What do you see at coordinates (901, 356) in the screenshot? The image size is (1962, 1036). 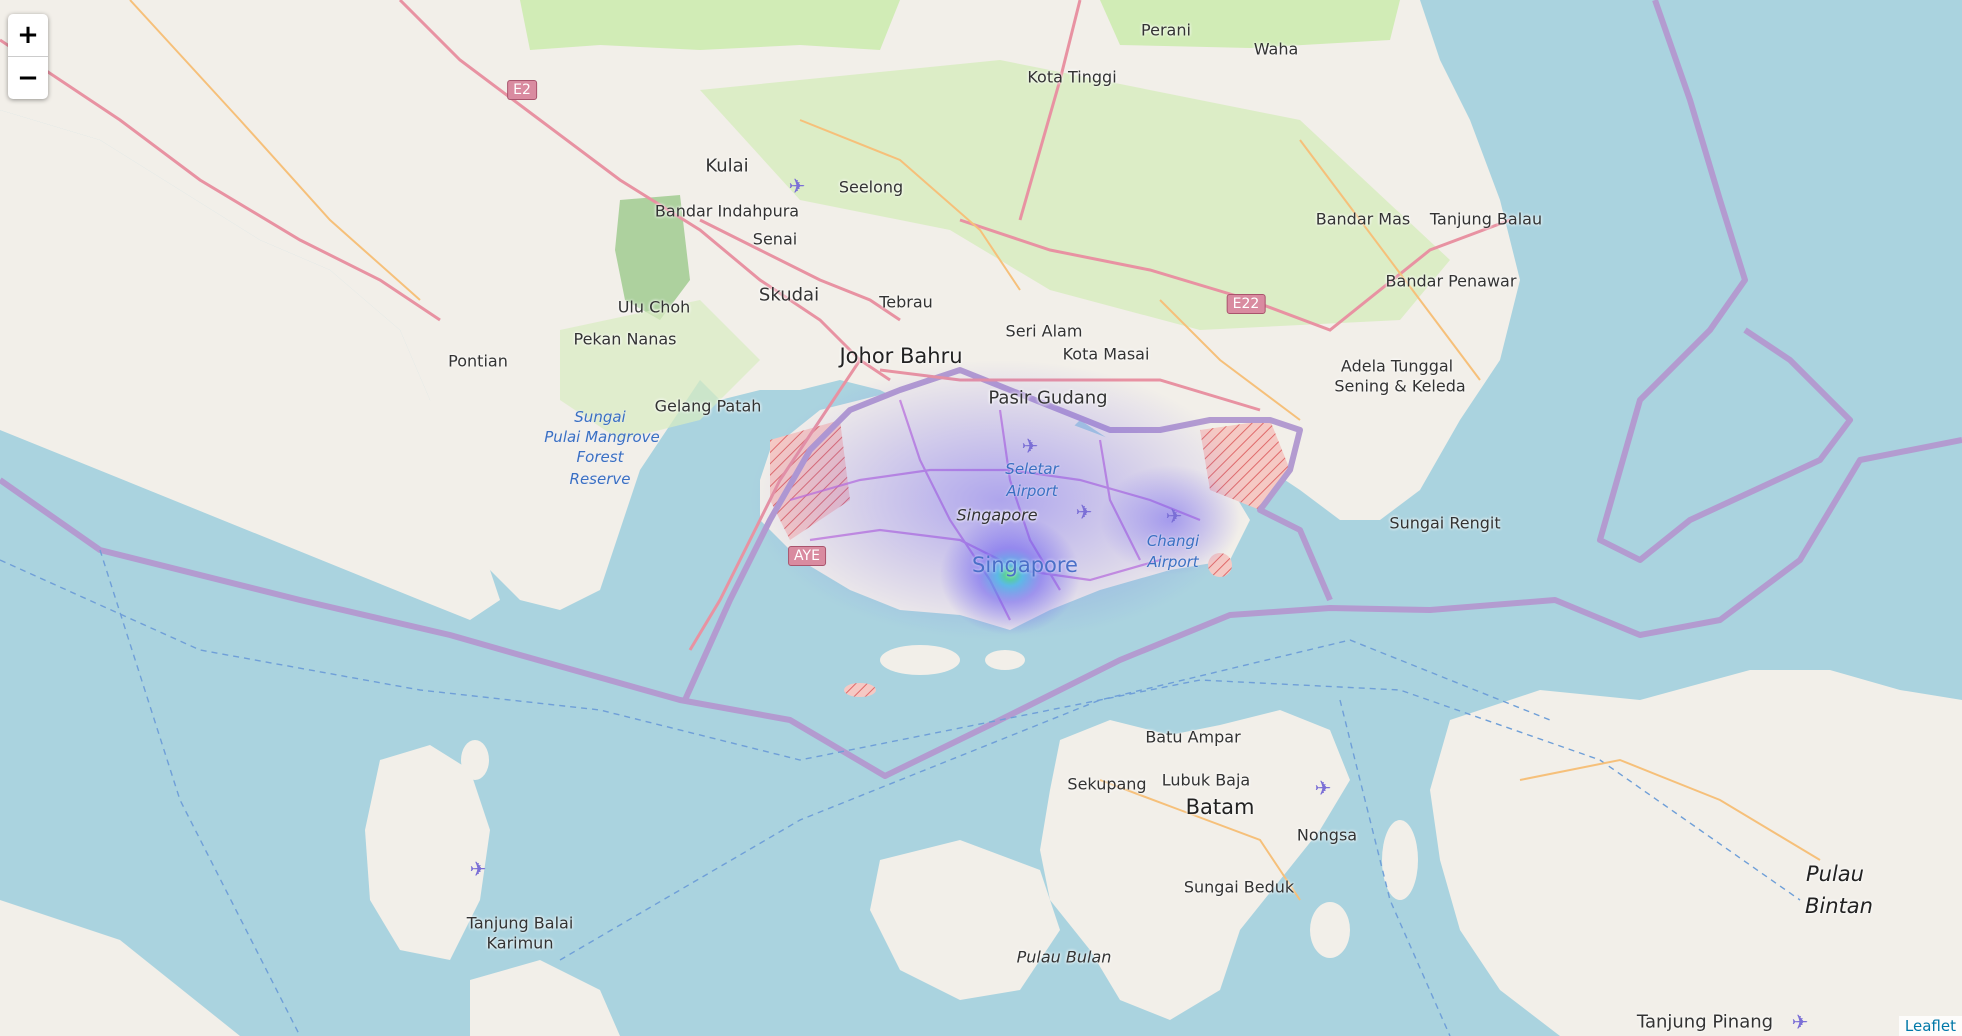 I see `place-label-johor-bahru: Johor Bahru` at bounding box center [901, 356].